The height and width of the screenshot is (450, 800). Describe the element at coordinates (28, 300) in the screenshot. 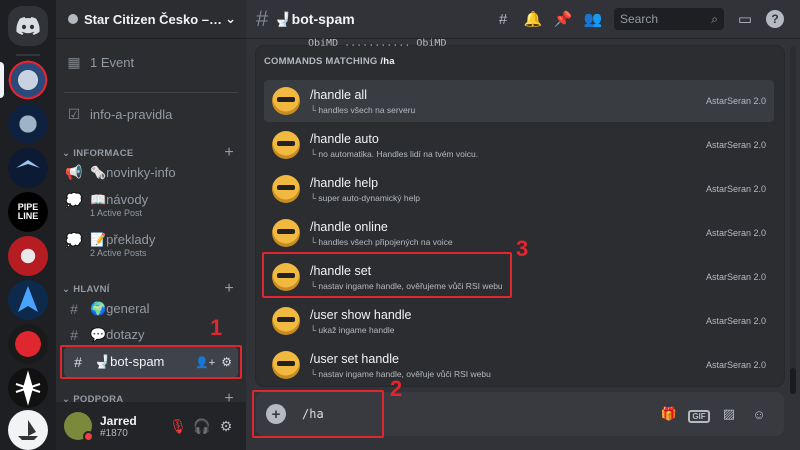

I see `server-icon-arrow` at that location.